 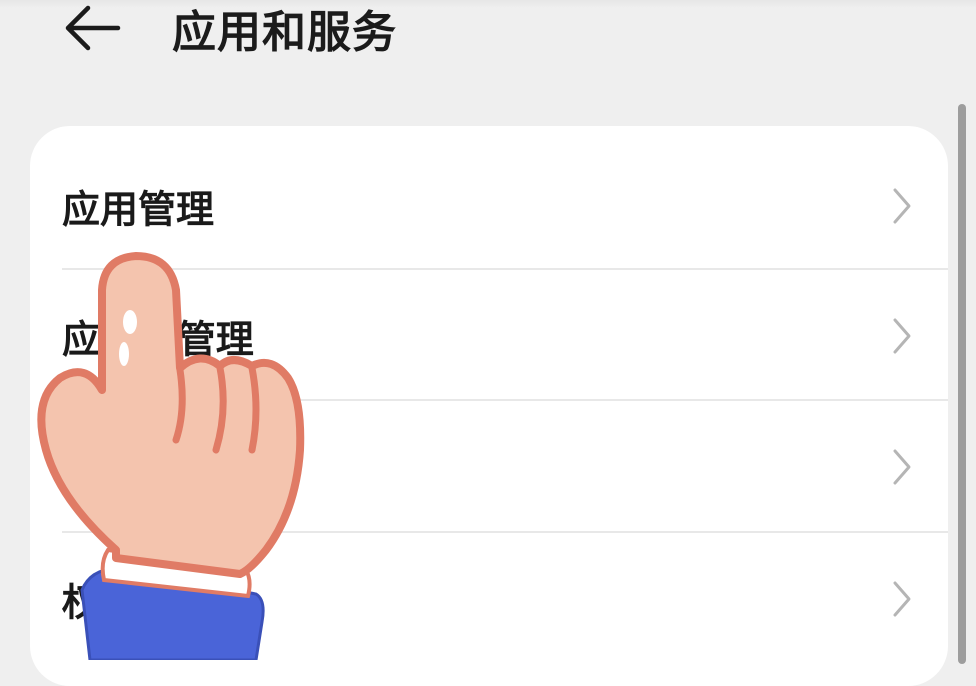 I want to click on menu-item-label: 应用管理, so click(x=138, y=209).